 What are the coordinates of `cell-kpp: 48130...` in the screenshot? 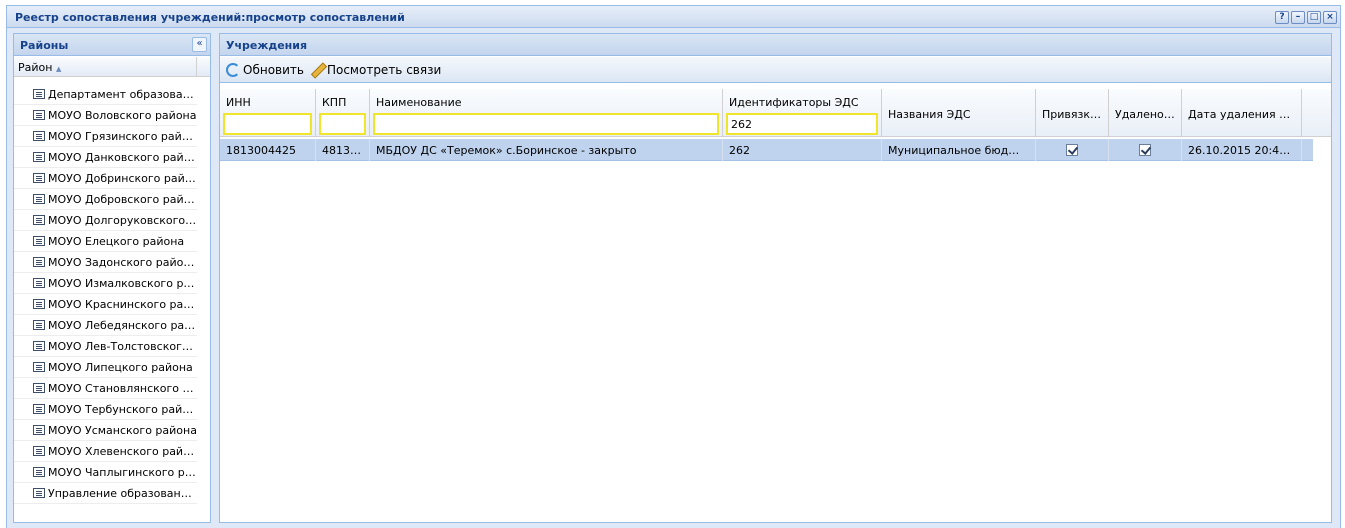 It's located at (343, 150).